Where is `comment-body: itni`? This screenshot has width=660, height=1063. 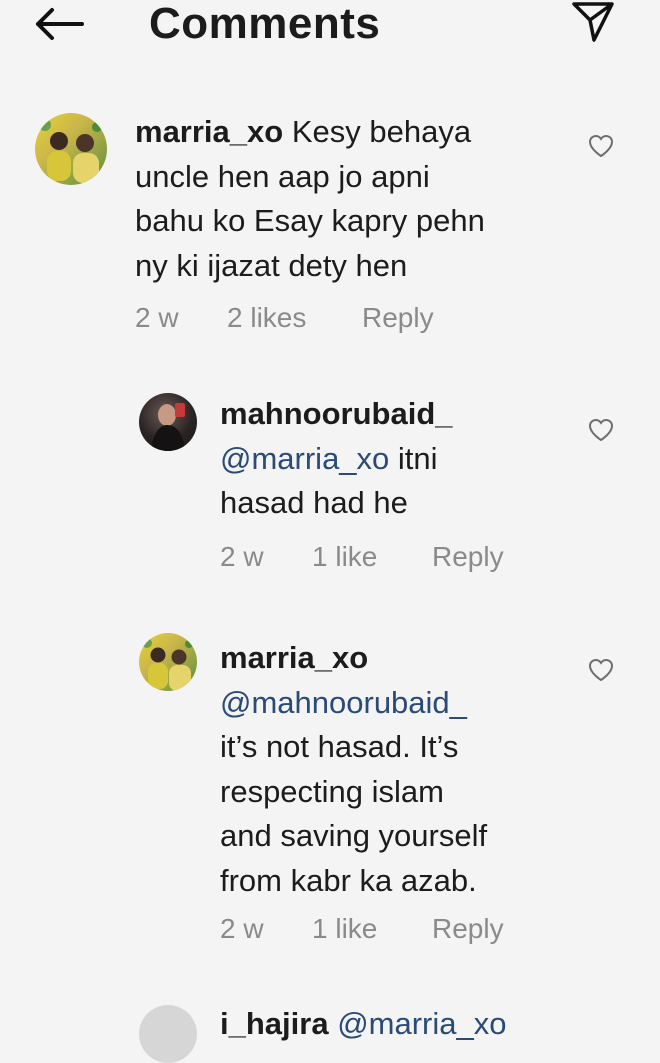
comment-body: itni is located at coordinates (417, 458).